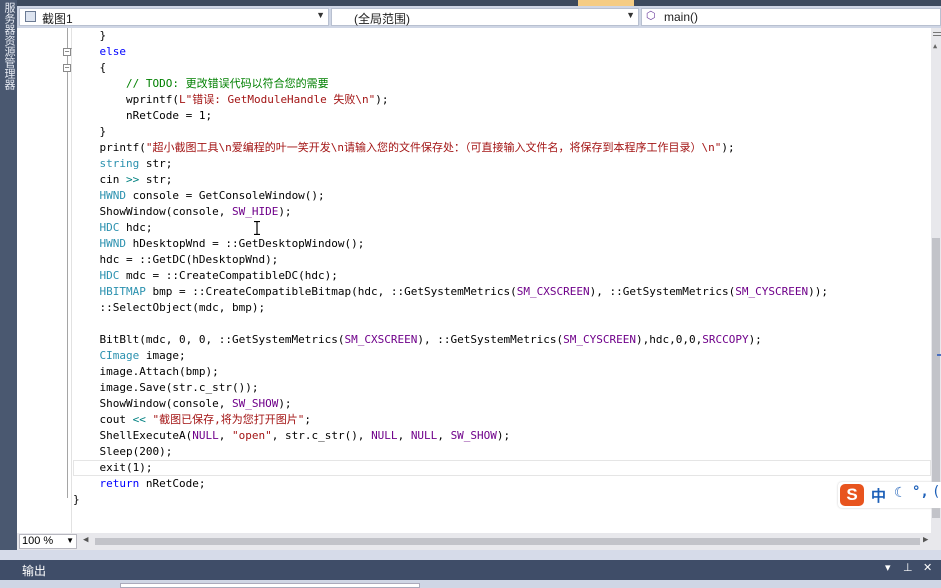 The width and height of the screenshot is (941, 588). Describe the element at coordinates (939, 355) in the screenshot. I see `scroll-caret-marker` at that location.